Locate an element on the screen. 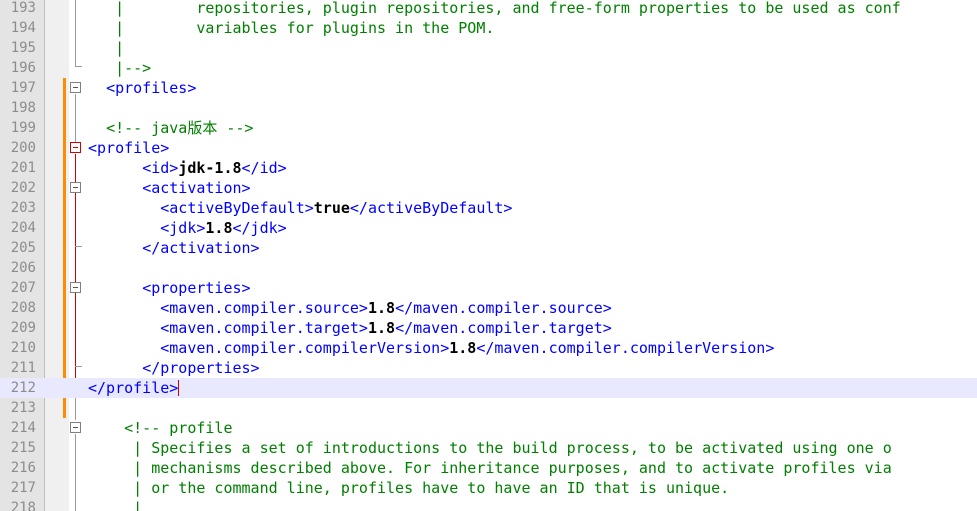 The width and height of the screenshot is (977, 511). xml-tag: </id> is located at coordinates (264, 168).